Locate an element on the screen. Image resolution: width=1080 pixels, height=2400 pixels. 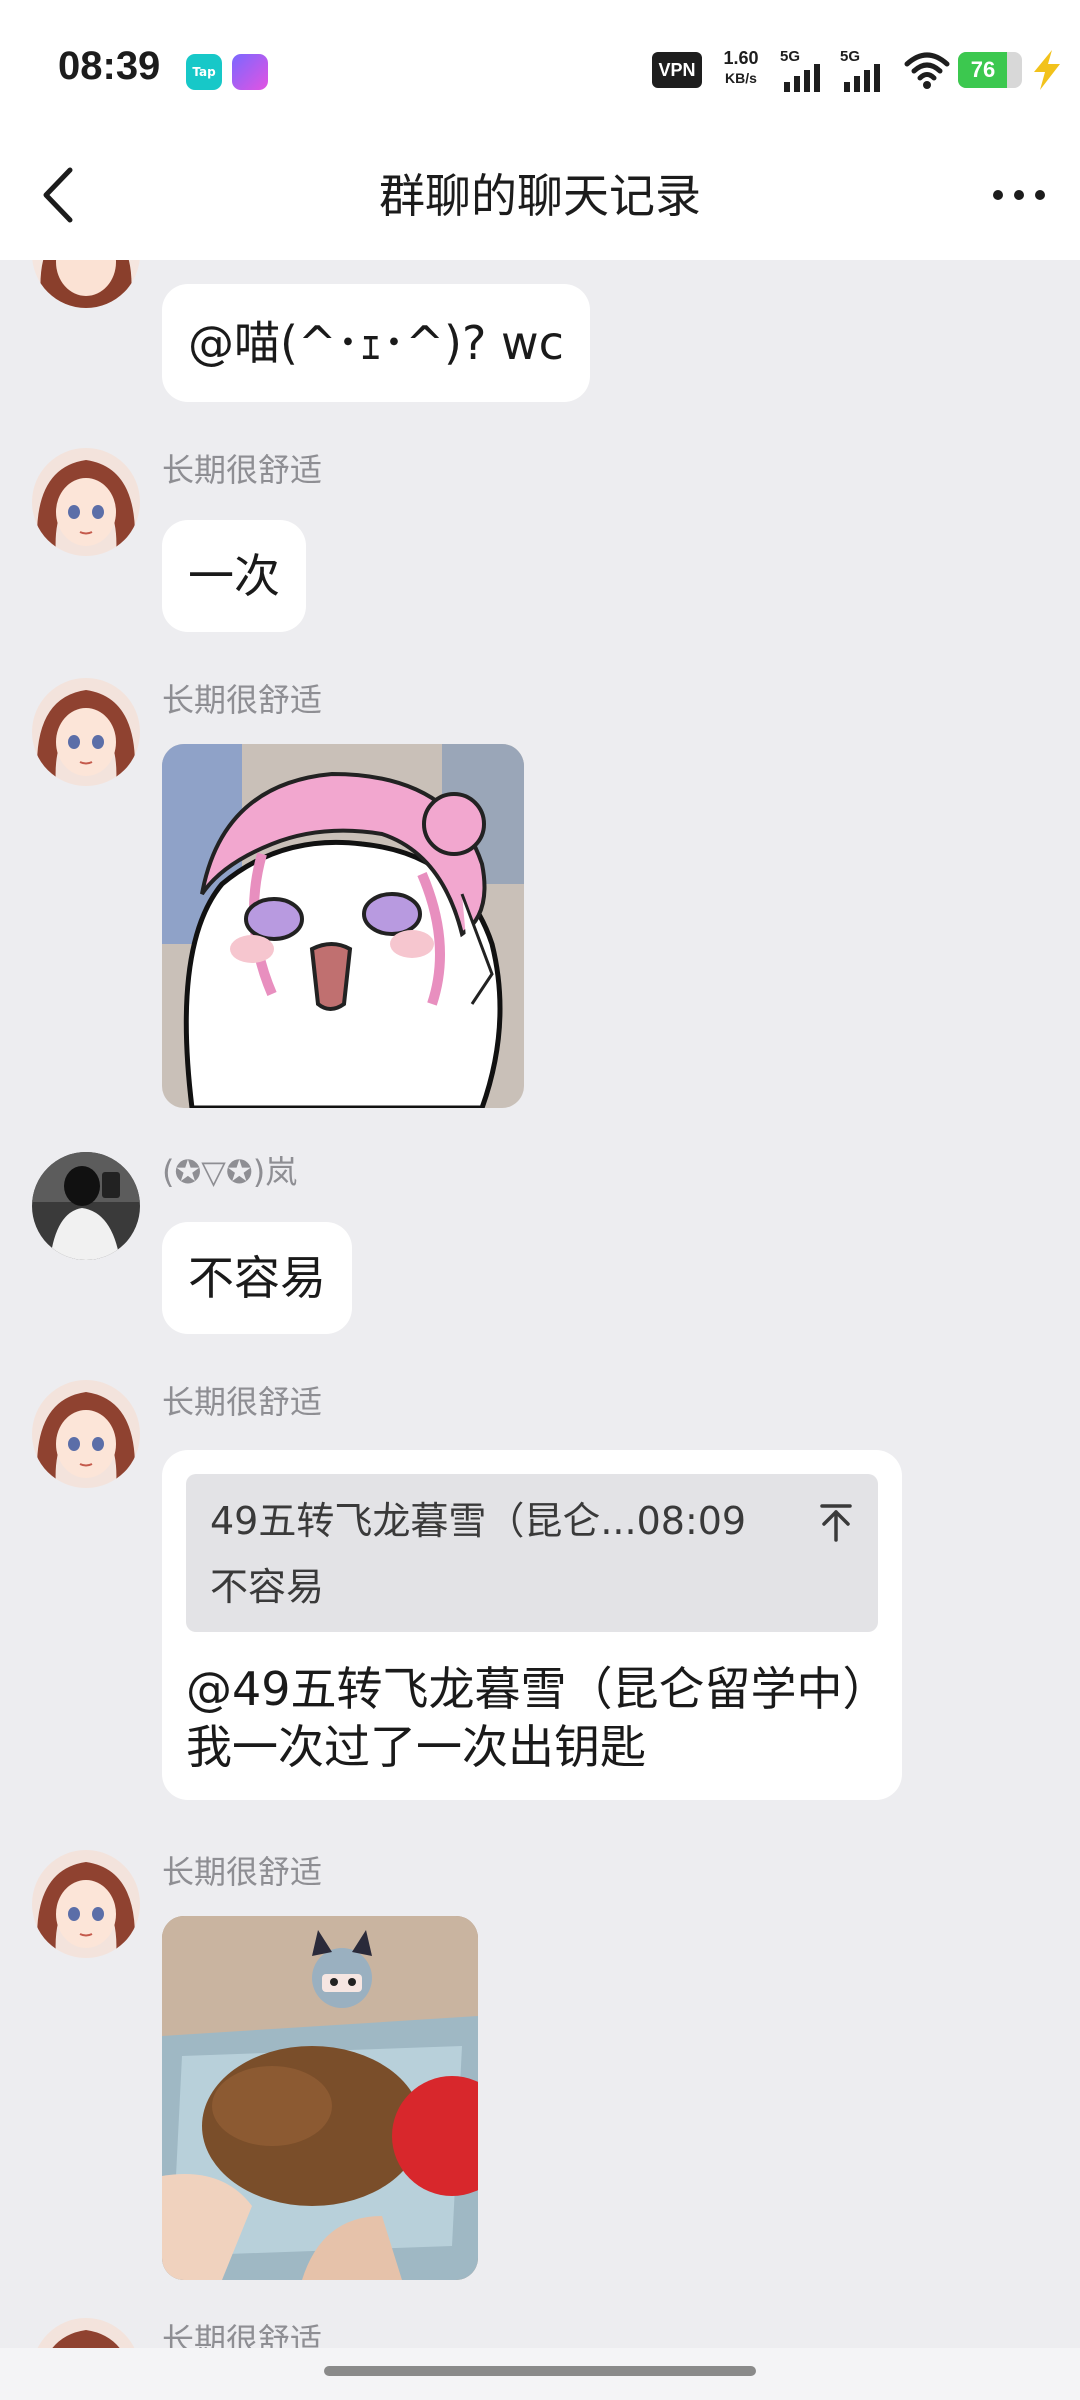
message-text: 不容易 is located at coordinates (257, 1278).